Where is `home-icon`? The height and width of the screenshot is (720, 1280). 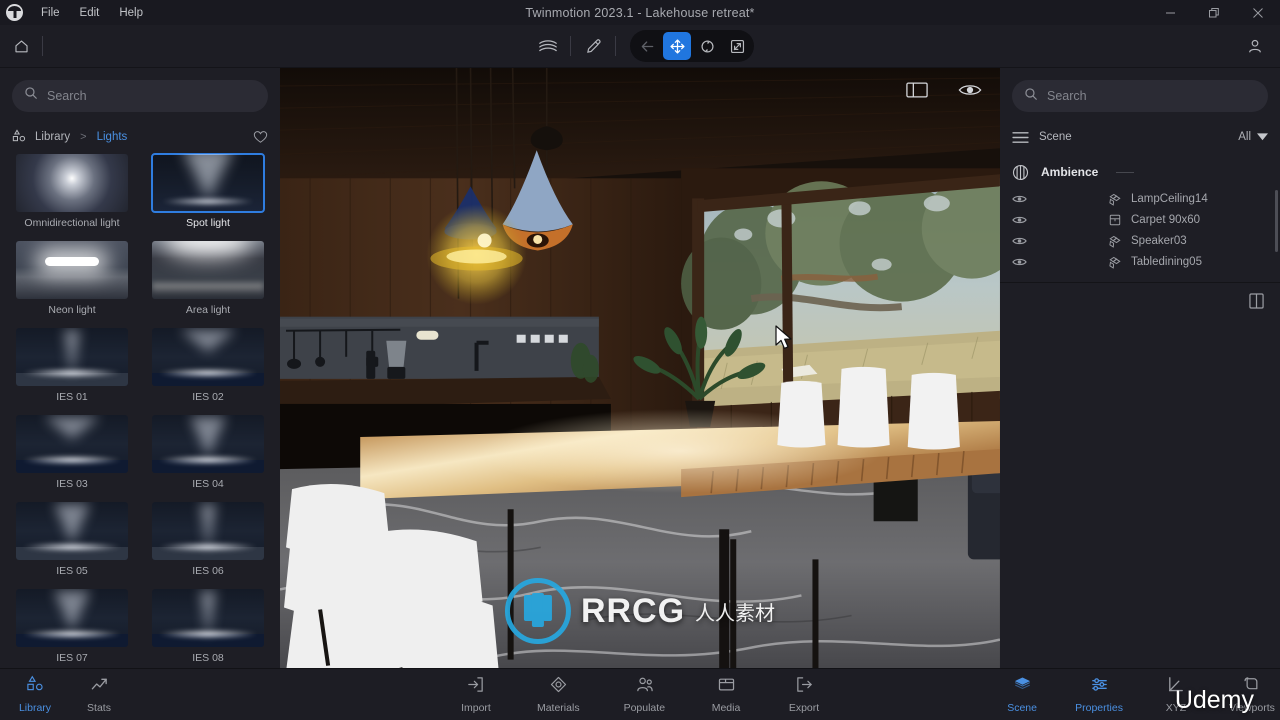 home-icon is located at coordinates (21, 46).